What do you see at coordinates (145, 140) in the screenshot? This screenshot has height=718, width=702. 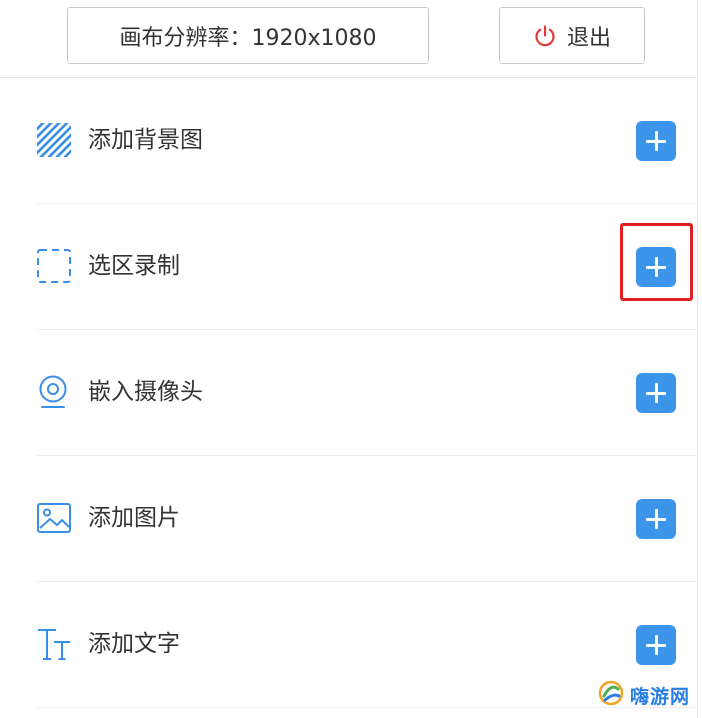 I see `row-label: 添加背景图` at bounding box center [145, 140].